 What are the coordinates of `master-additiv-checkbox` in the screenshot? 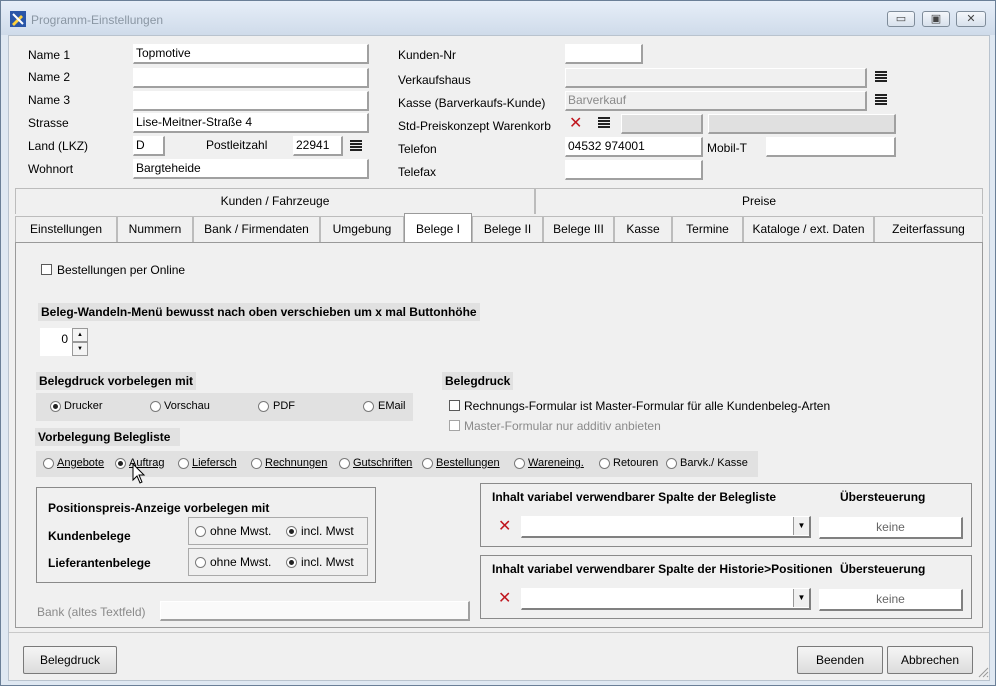 It's located at (454, 425).